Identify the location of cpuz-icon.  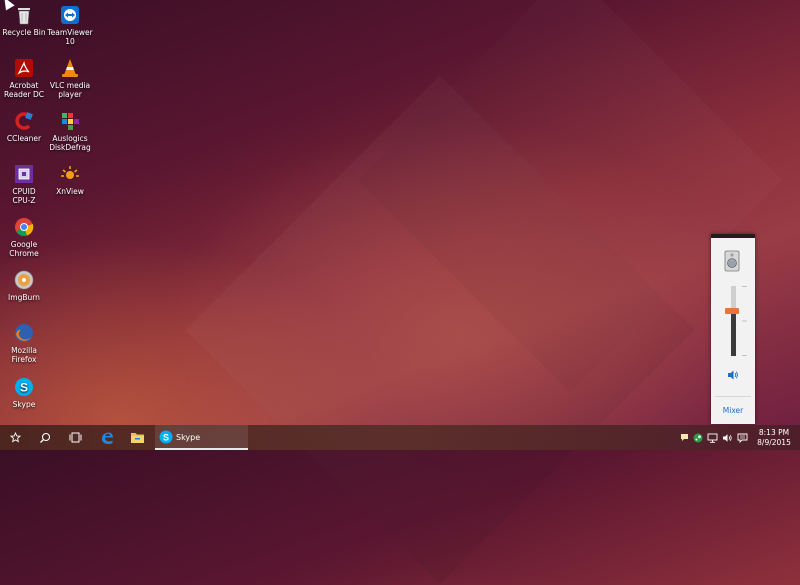
(24, 174).